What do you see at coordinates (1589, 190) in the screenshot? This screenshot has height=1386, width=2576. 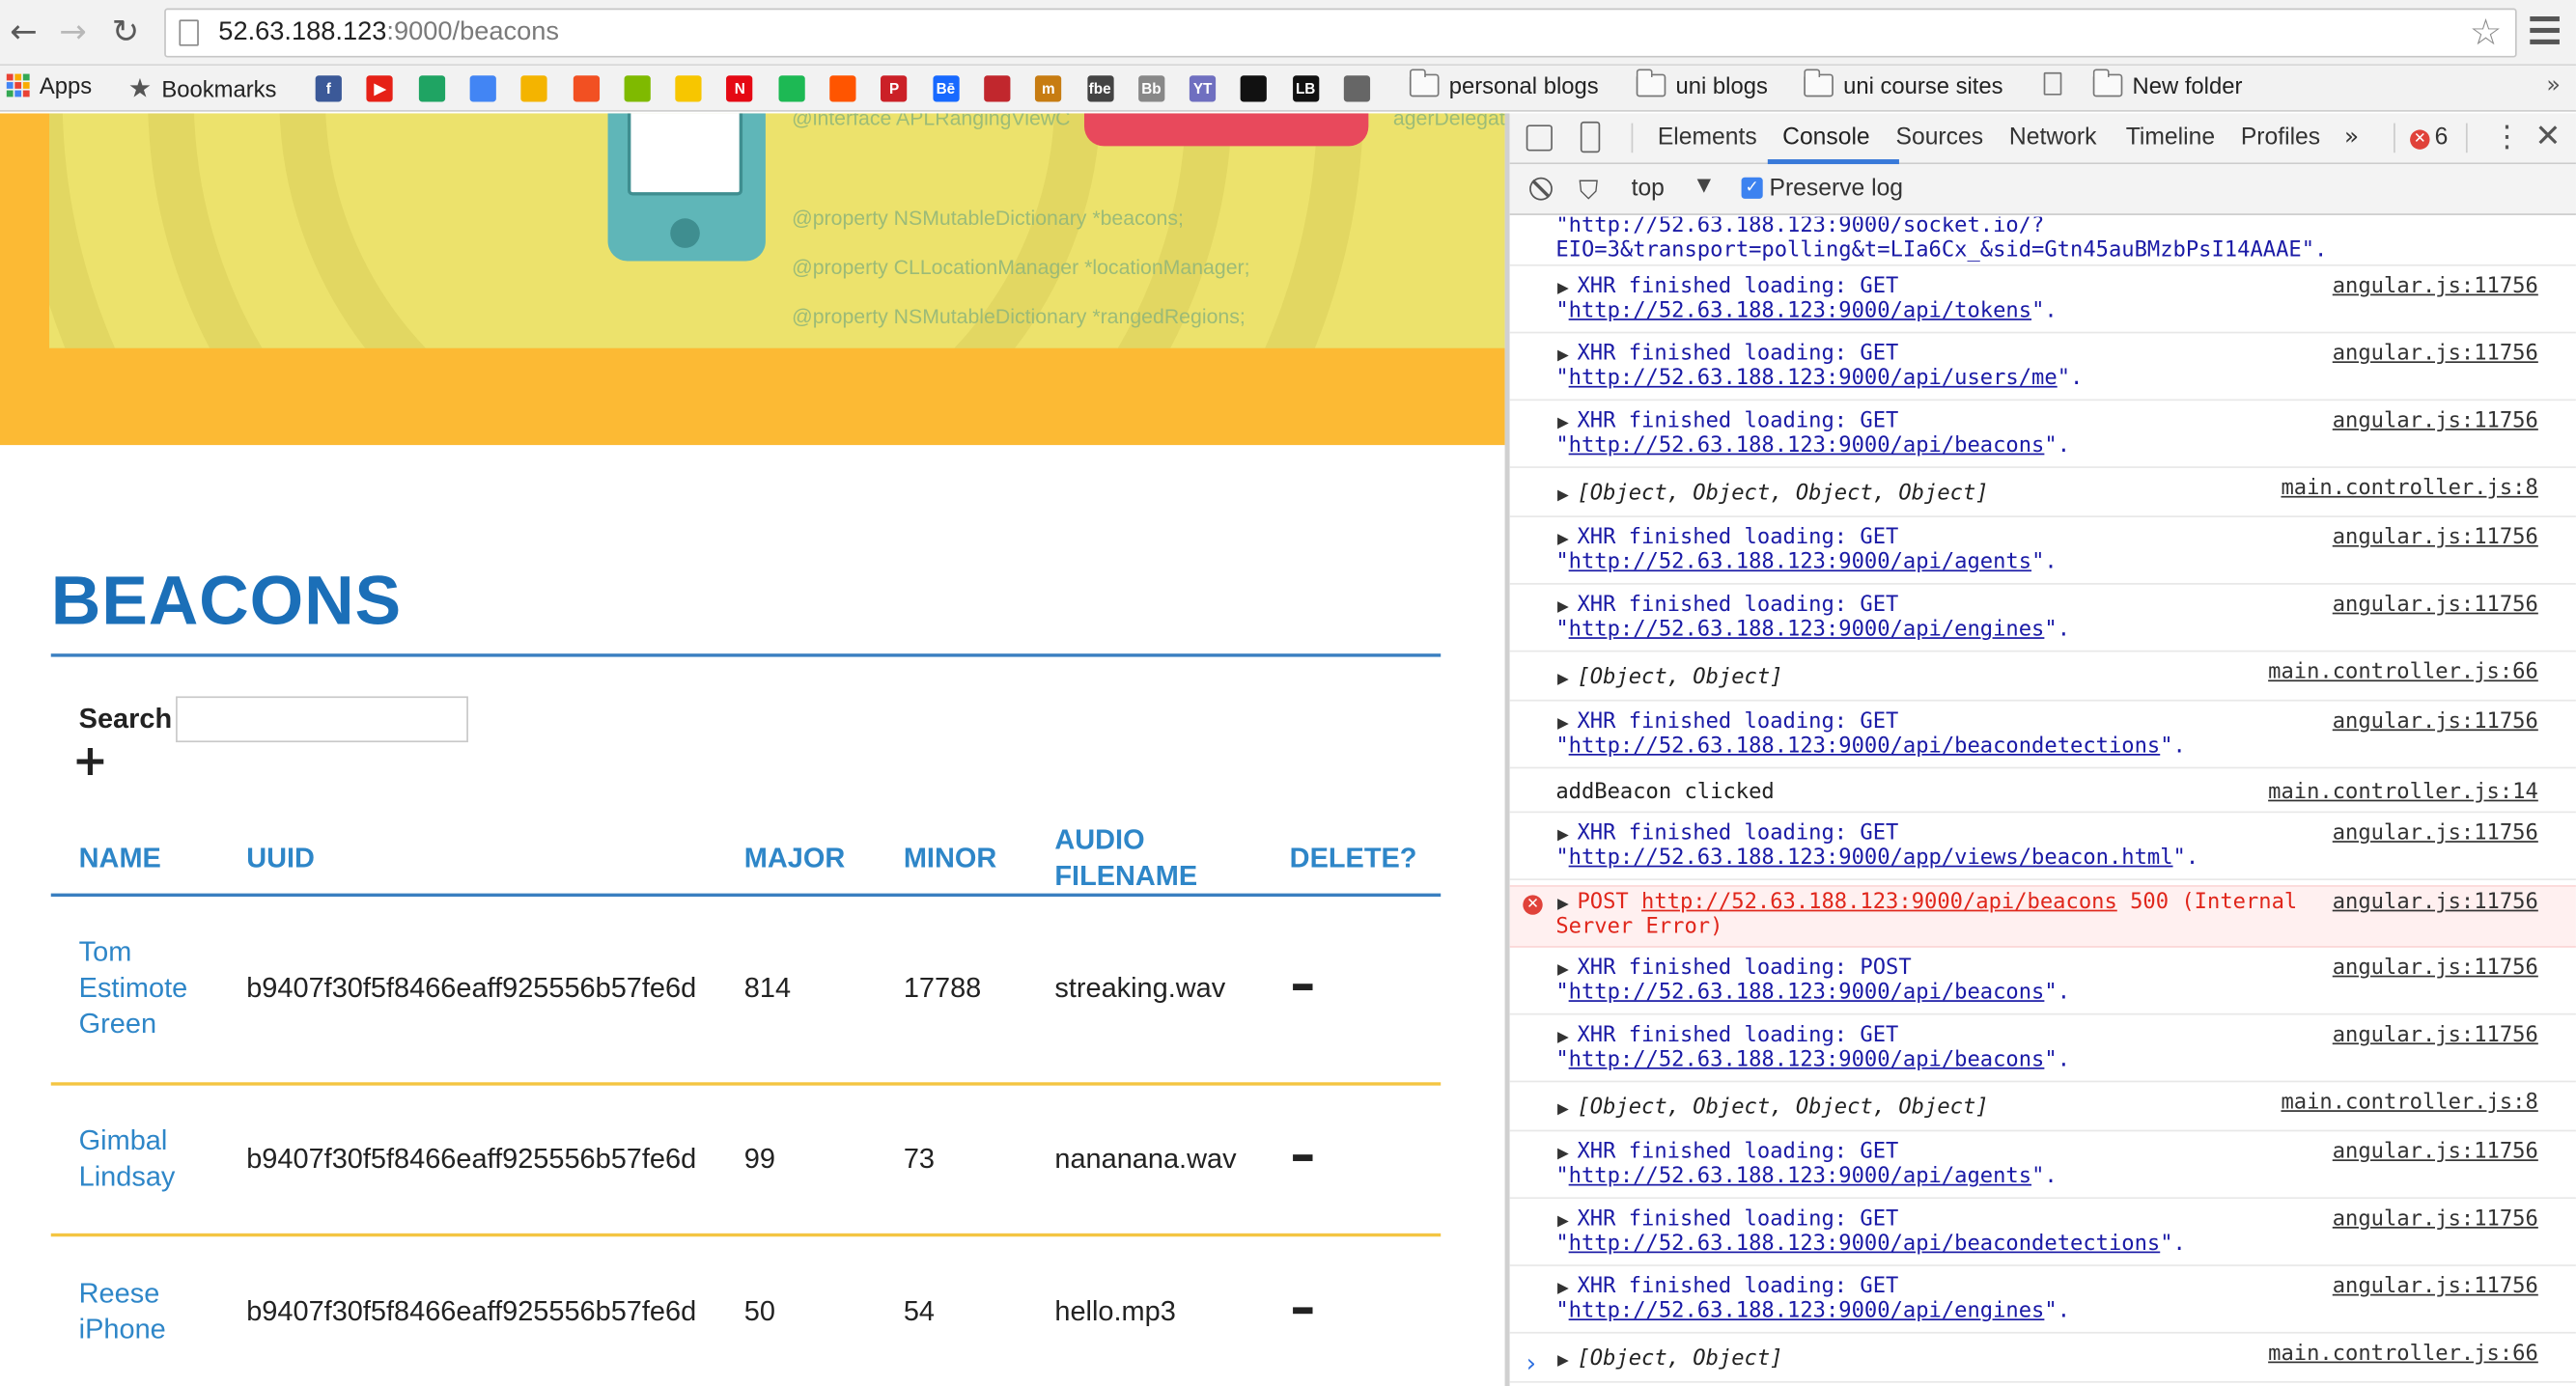 I see `filter-icon: ⛉` at bounding box center [1589, 190].